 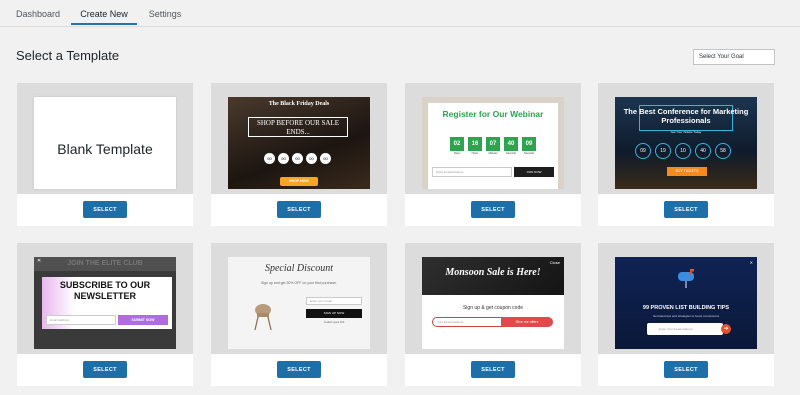 I want to click on template-title: SUBSCRIBE TO OUR NEWSLETTER, so click(x=105, y=290).